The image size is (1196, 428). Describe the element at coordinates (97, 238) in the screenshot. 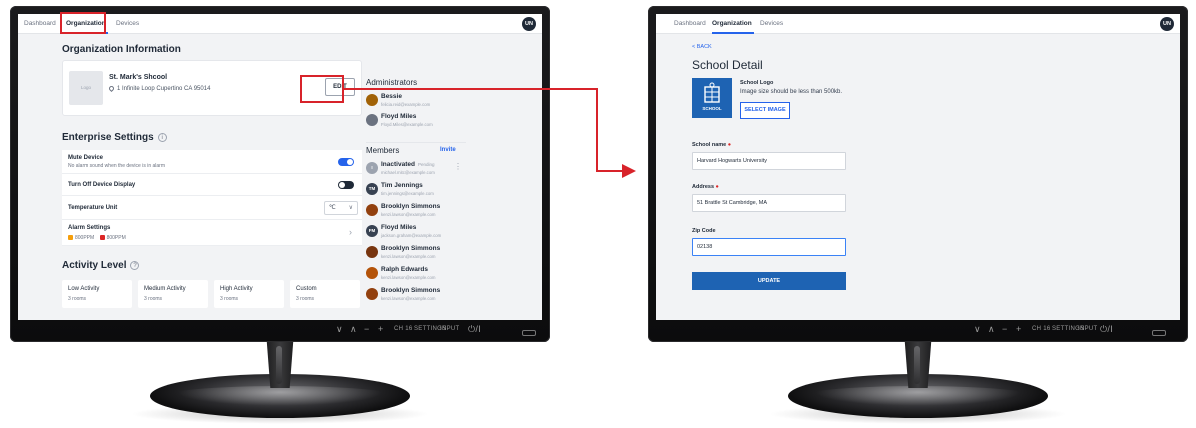

I see `alarm-thresholds: 800PPM 800PPM` at that location.